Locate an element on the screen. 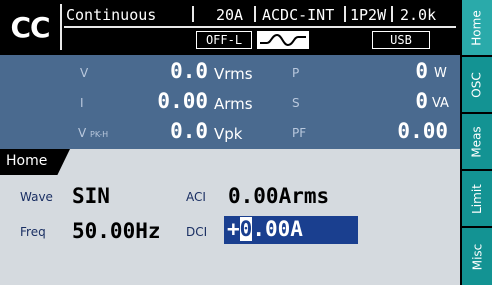 This screenshot has width=492, height=285. wave-label: Wave is located at coordinates (36, 197).